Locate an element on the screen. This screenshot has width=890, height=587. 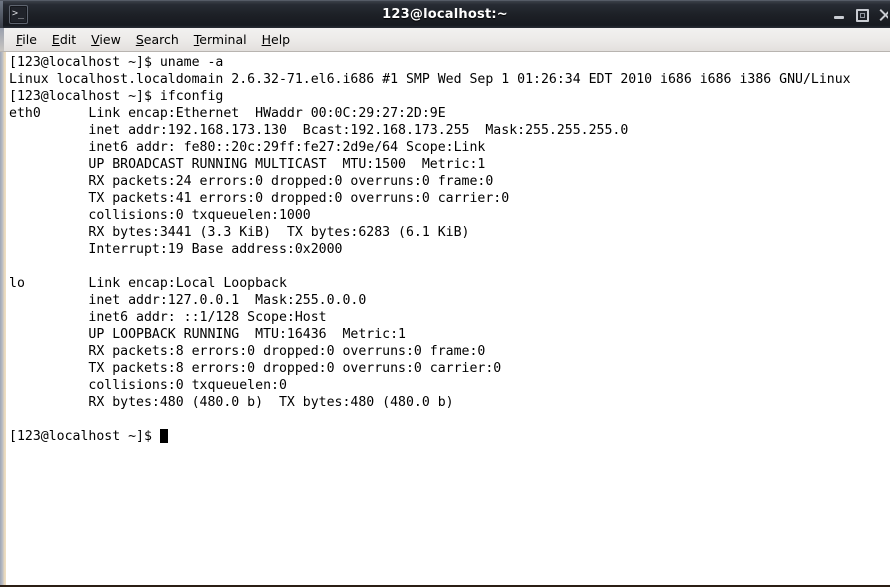
window-titlebar: >_ 123@localhost:~ is located at coordinates (445, 14).